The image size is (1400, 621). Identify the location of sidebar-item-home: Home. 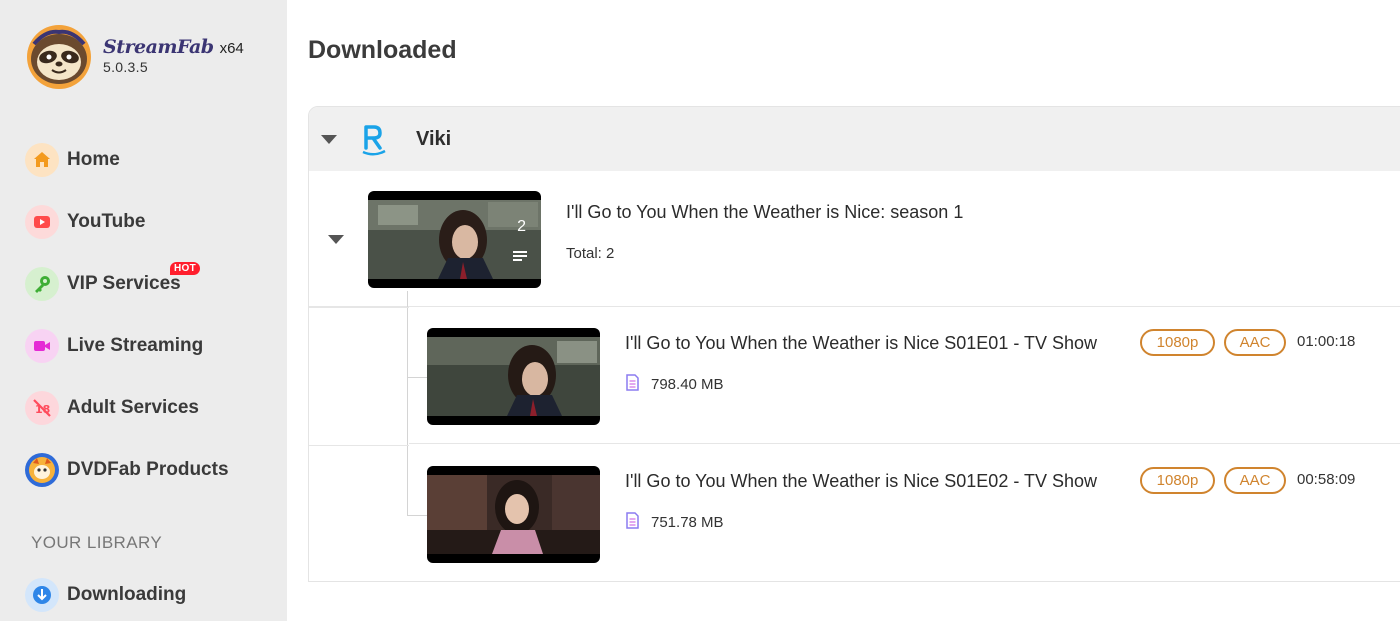
(145, 160).